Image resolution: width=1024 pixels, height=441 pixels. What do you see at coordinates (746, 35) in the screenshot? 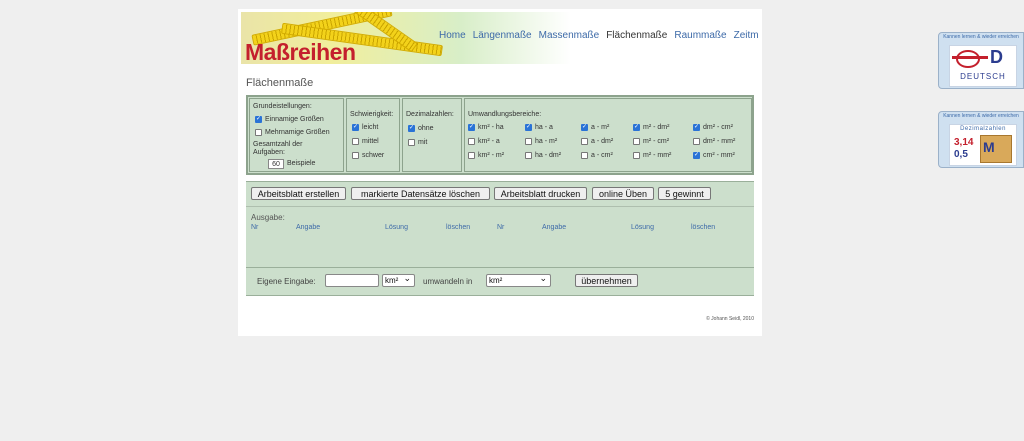
I see `nav-zeitmasse: Zeitmaße` at bounding box center [746, 35].